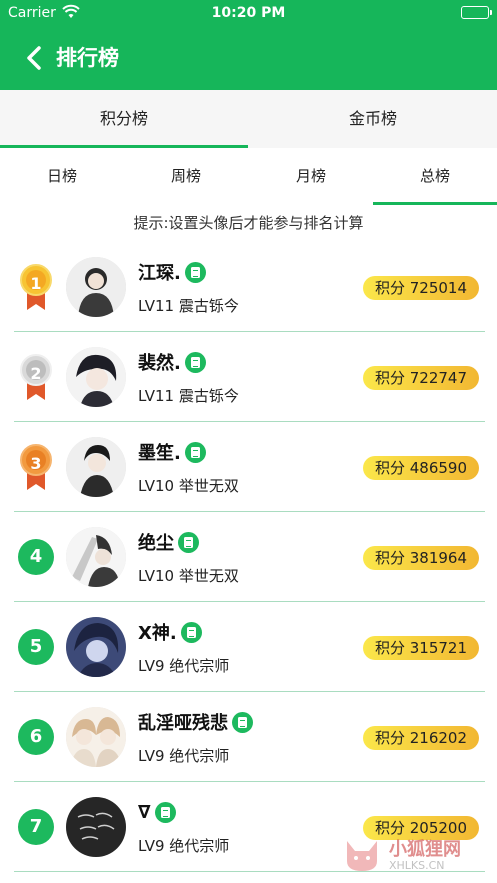 The width and height of the screenshot is (497, 883). I want to click on tab-daily: 日榜, so click(62, 176).